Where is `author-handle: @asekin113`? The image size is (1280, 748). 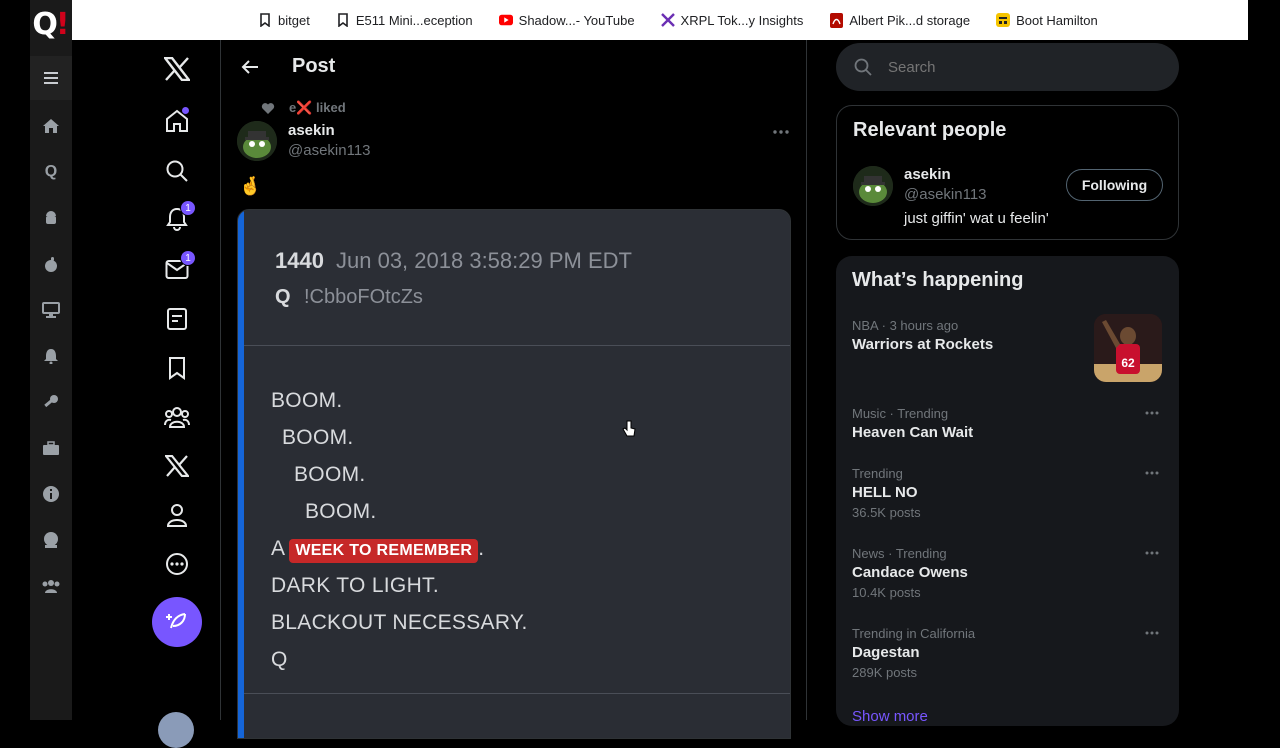
author-handle: @asekin113 is located at coordinates (329, 150).